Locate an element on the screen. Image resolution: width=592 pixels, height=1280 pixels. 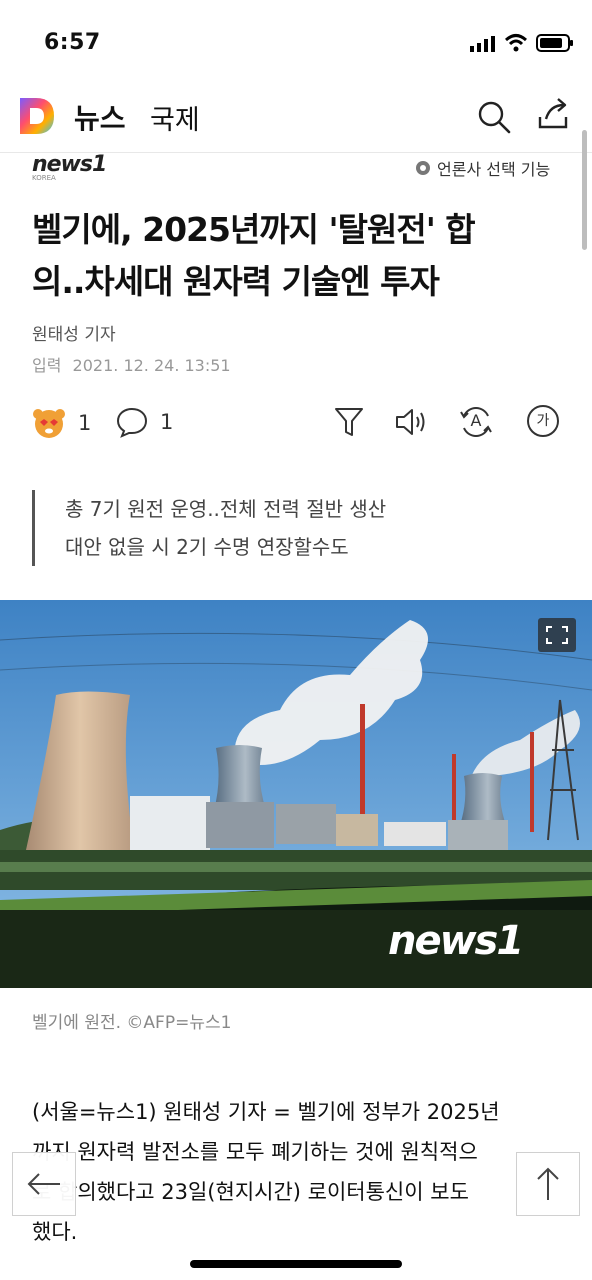
search-icon is located at coordinates (494, 117).